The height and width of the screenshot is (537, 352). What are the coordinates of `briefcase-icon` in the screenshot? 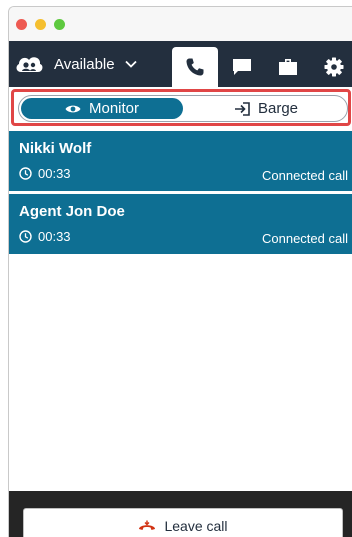 It's located at (288, 67).